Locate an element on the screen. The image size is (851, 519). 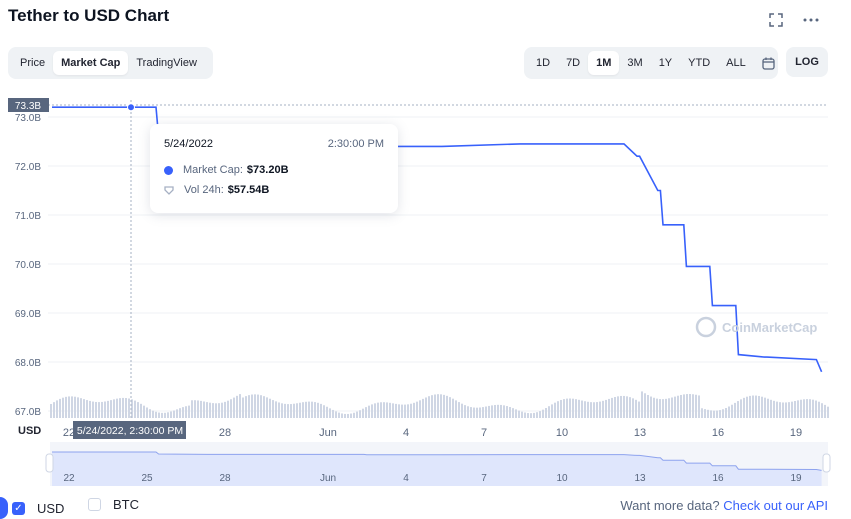
range-ytd: YTD is located at coordinates (699, 63).